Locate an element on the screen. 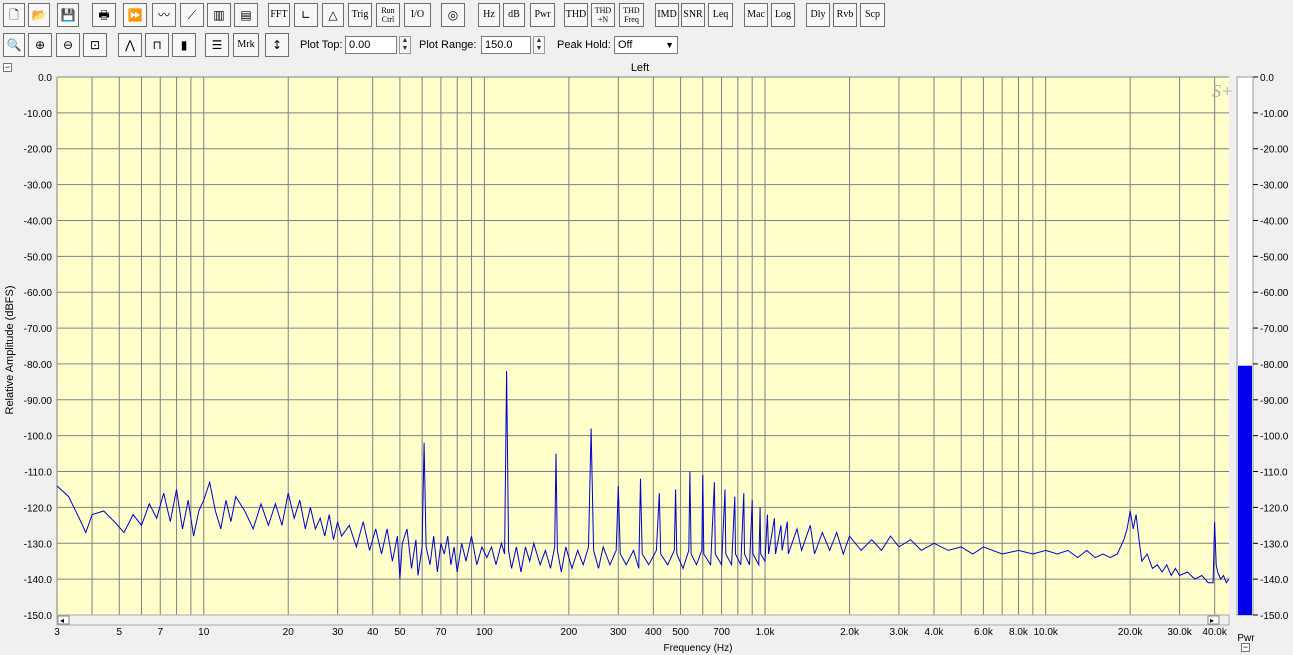  y-axis-label: Relative Amplitude (dBFS) is located at coordinates (10, 350).